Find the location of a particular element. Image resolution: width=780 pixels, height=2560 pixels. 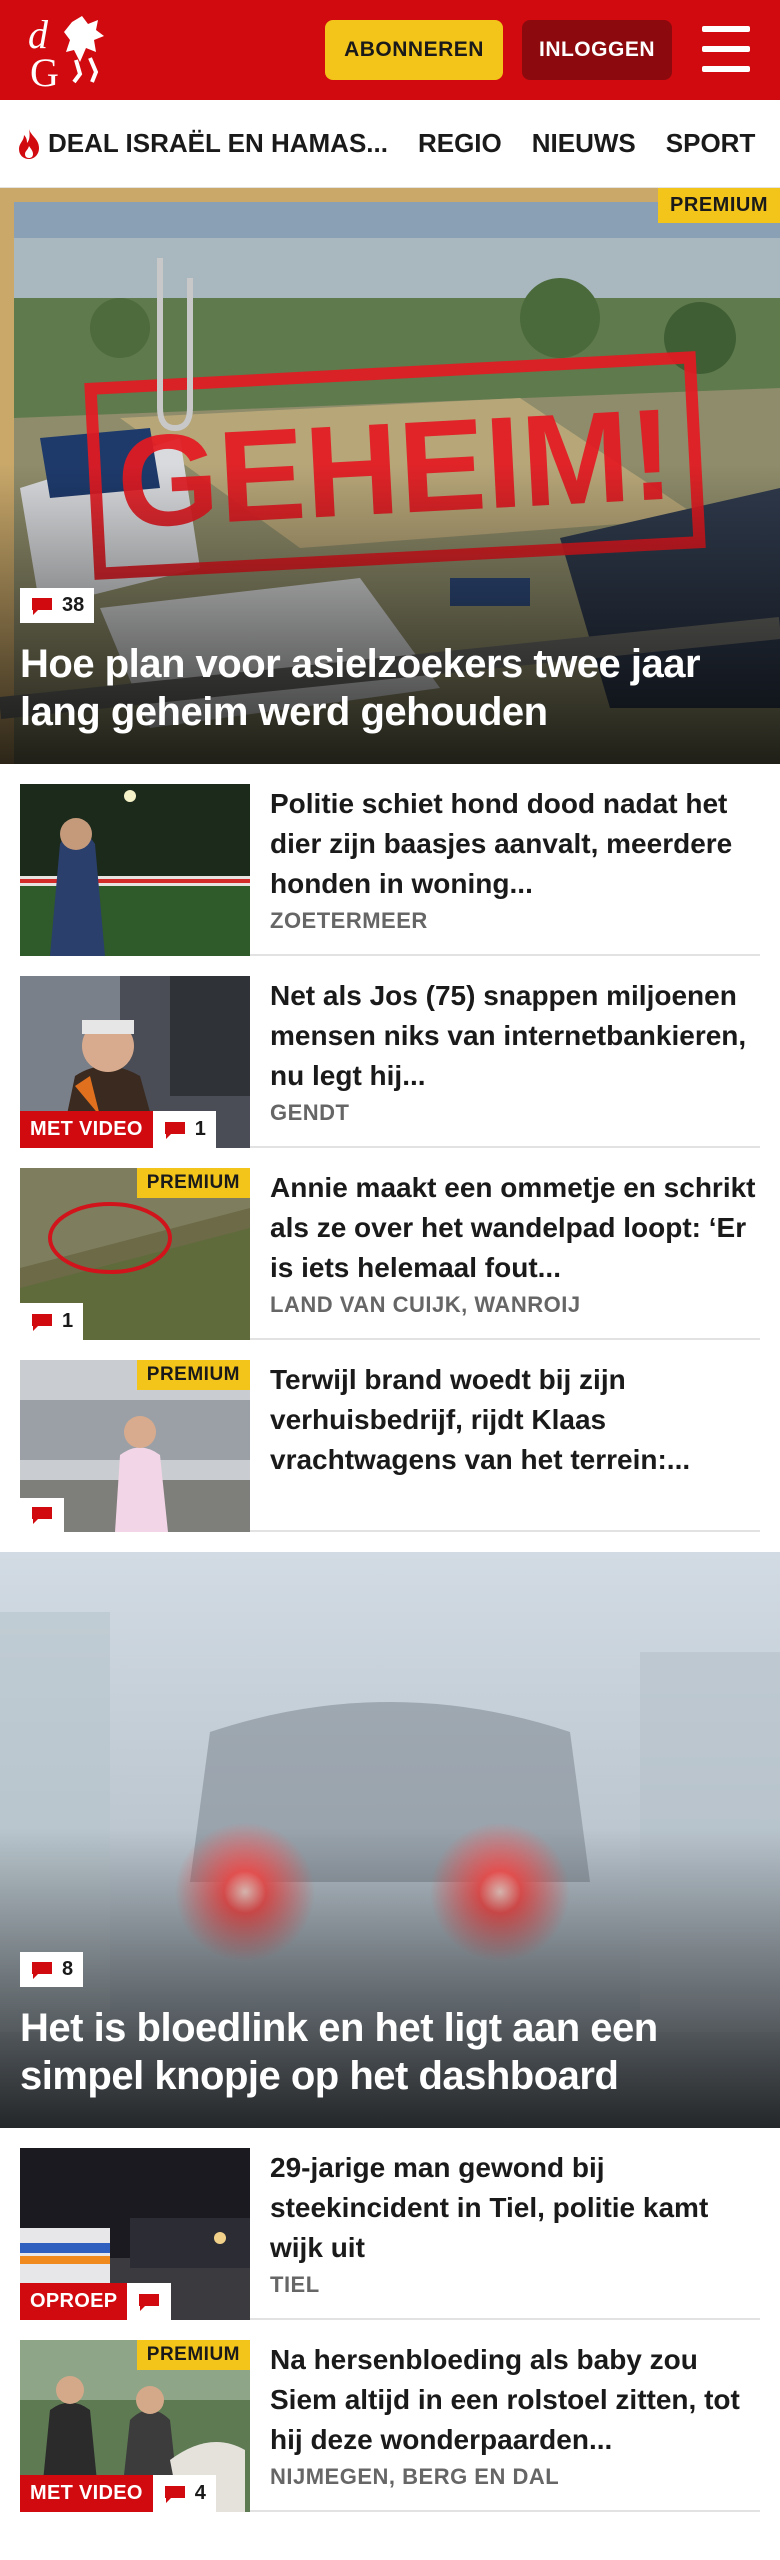

article-location: TIEL is located at coordinates (295, 2284).